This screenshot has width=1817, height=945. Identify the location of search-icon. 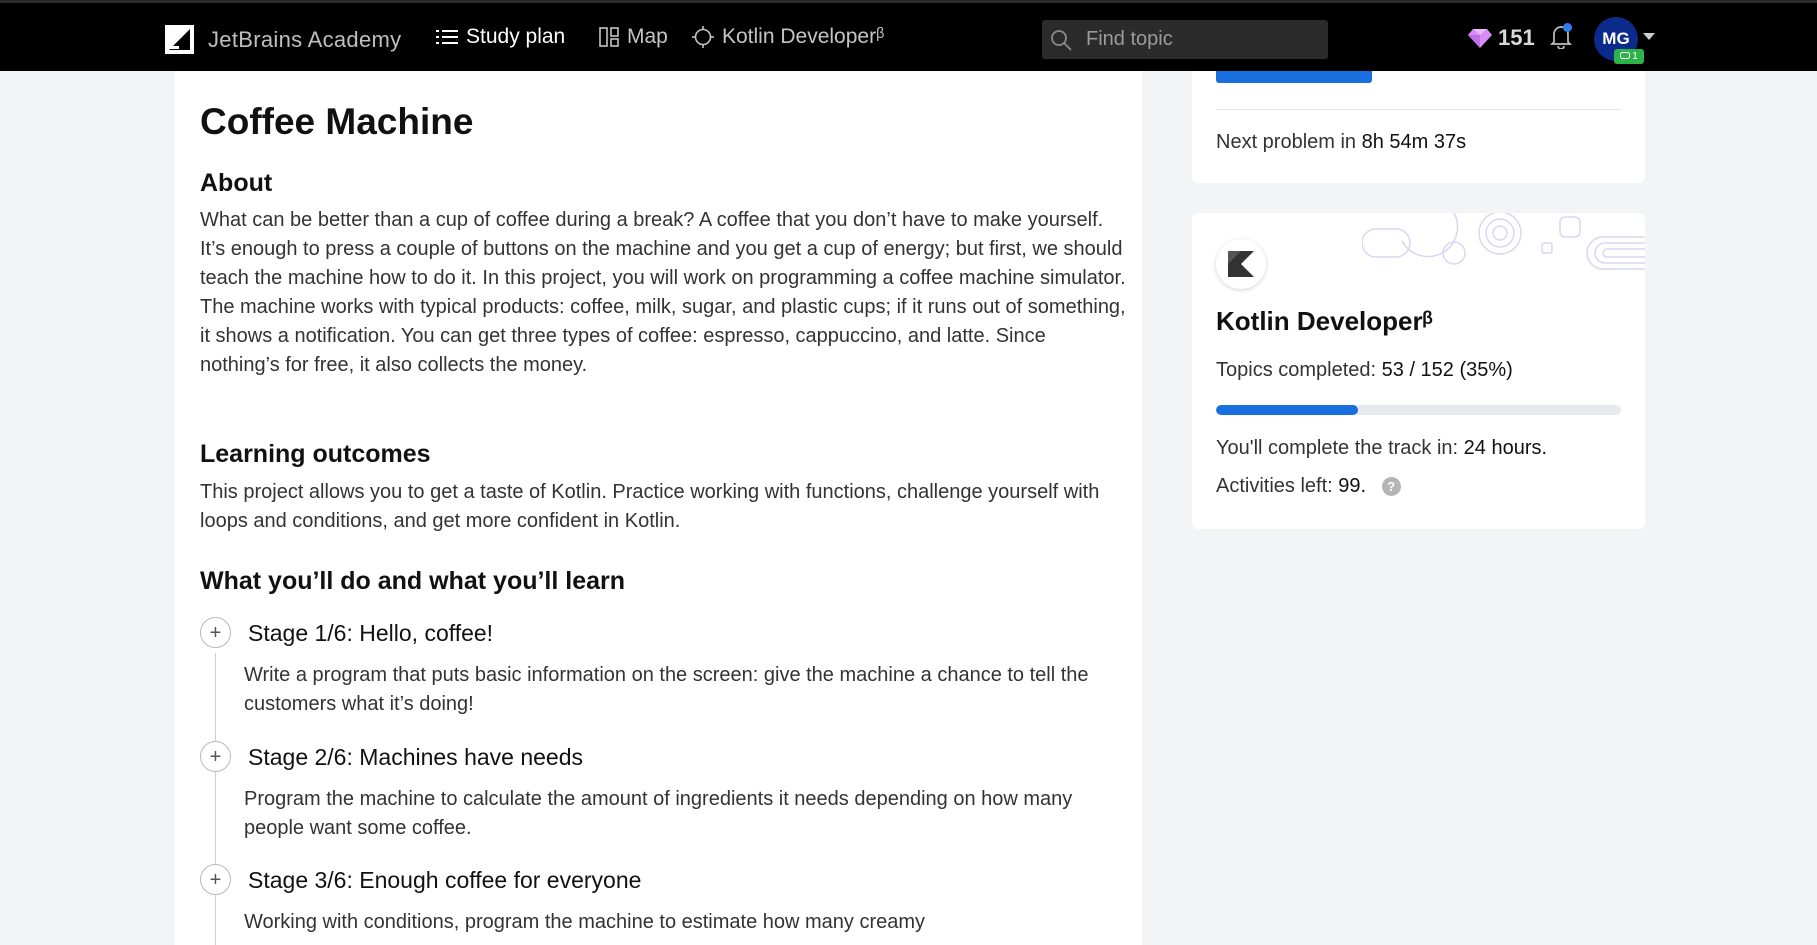
(1061, 40).